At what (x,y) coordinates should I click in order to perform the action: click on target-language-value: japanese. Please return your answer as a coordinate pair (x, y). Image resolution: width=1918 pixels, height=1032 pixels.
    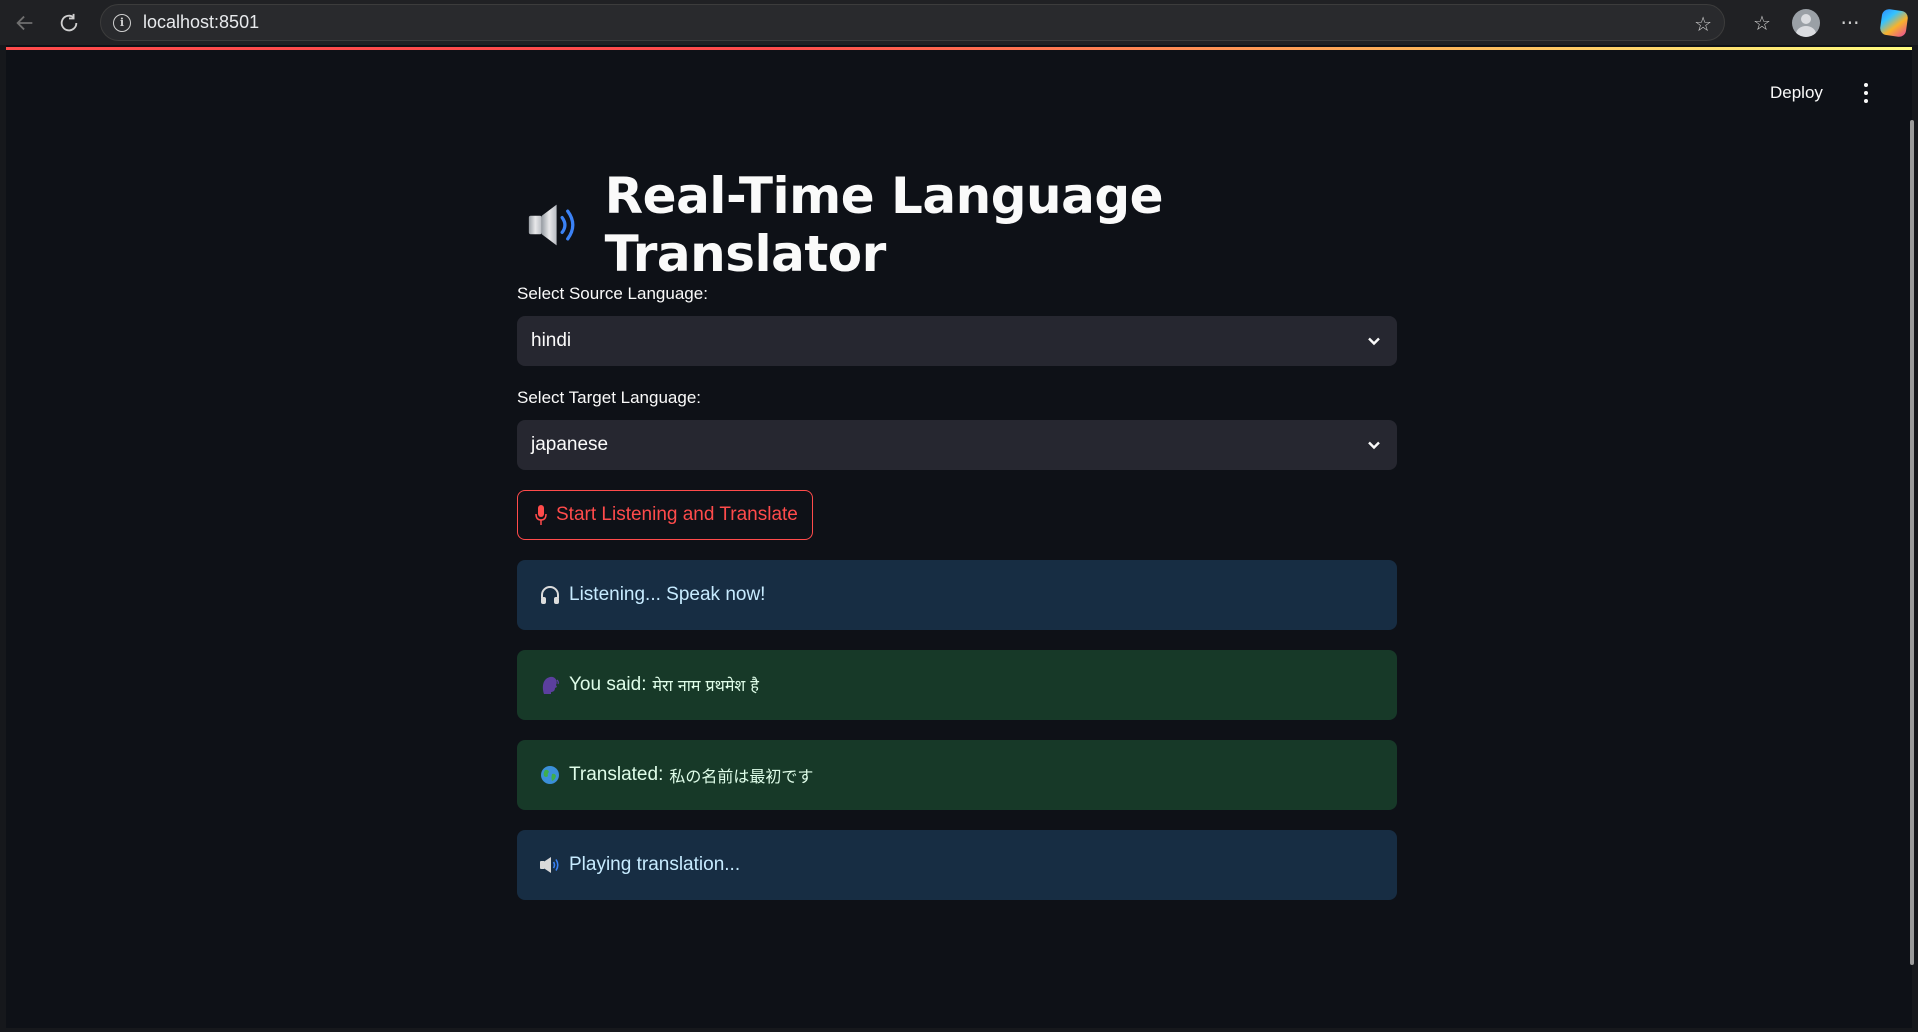
    Looking at the image, I should click on (570, 444).